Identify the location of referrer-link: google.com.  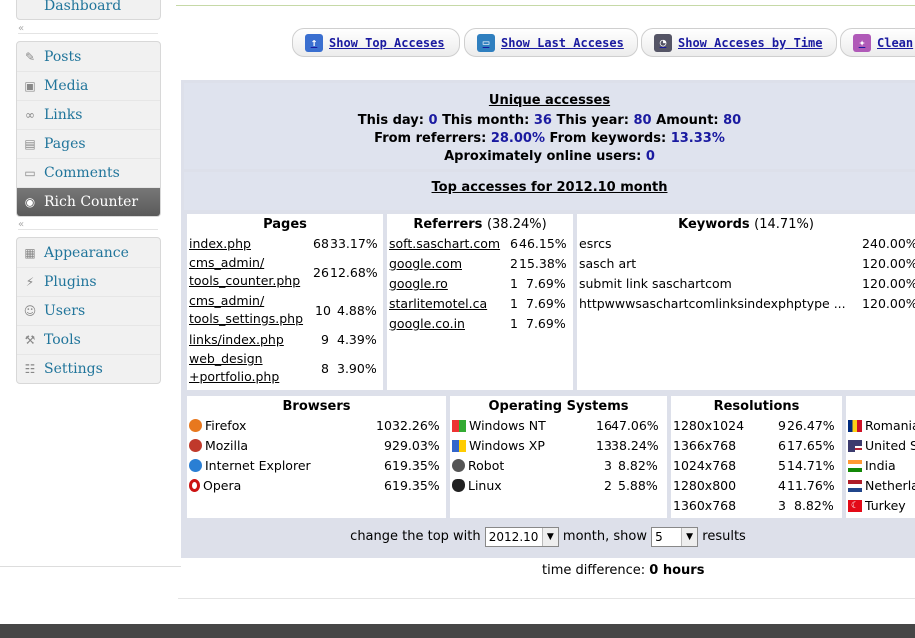
(425, 263).